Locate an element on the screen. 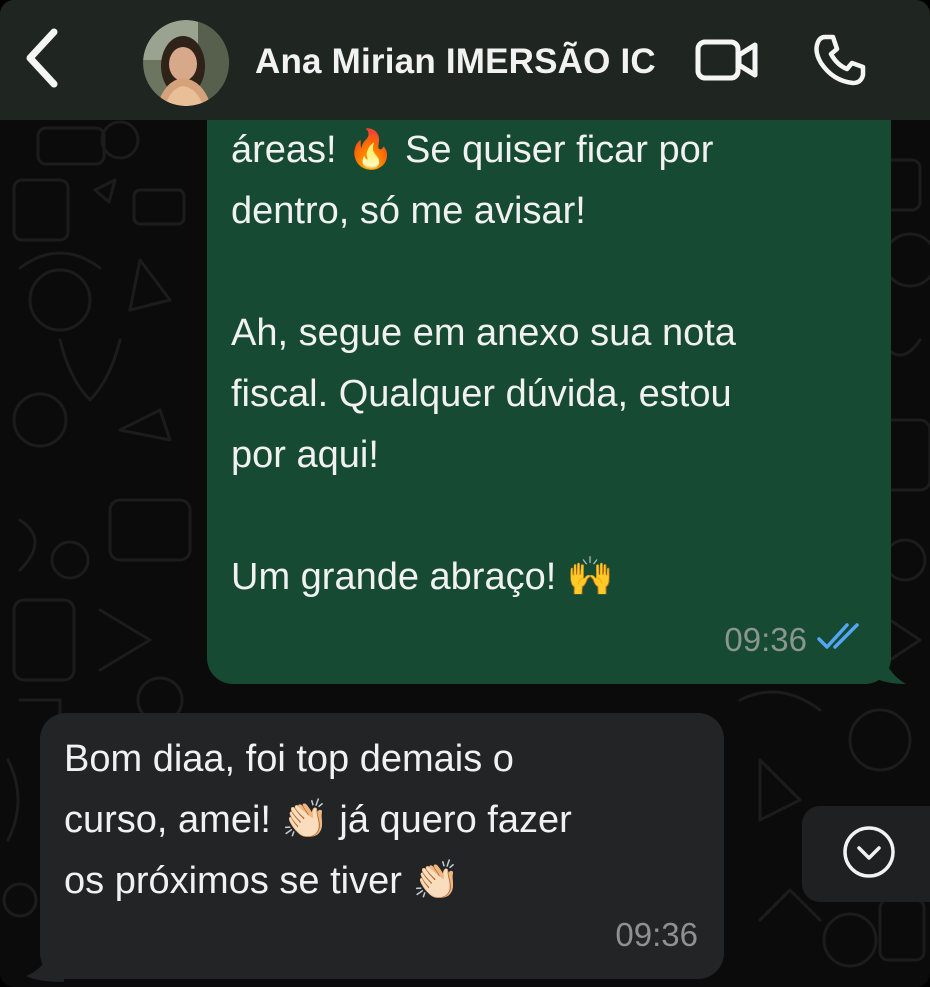 This screenshot has height=987, width=930. message-line: Ah, segue em anexo sua nota is located at coordinates (483, 333).